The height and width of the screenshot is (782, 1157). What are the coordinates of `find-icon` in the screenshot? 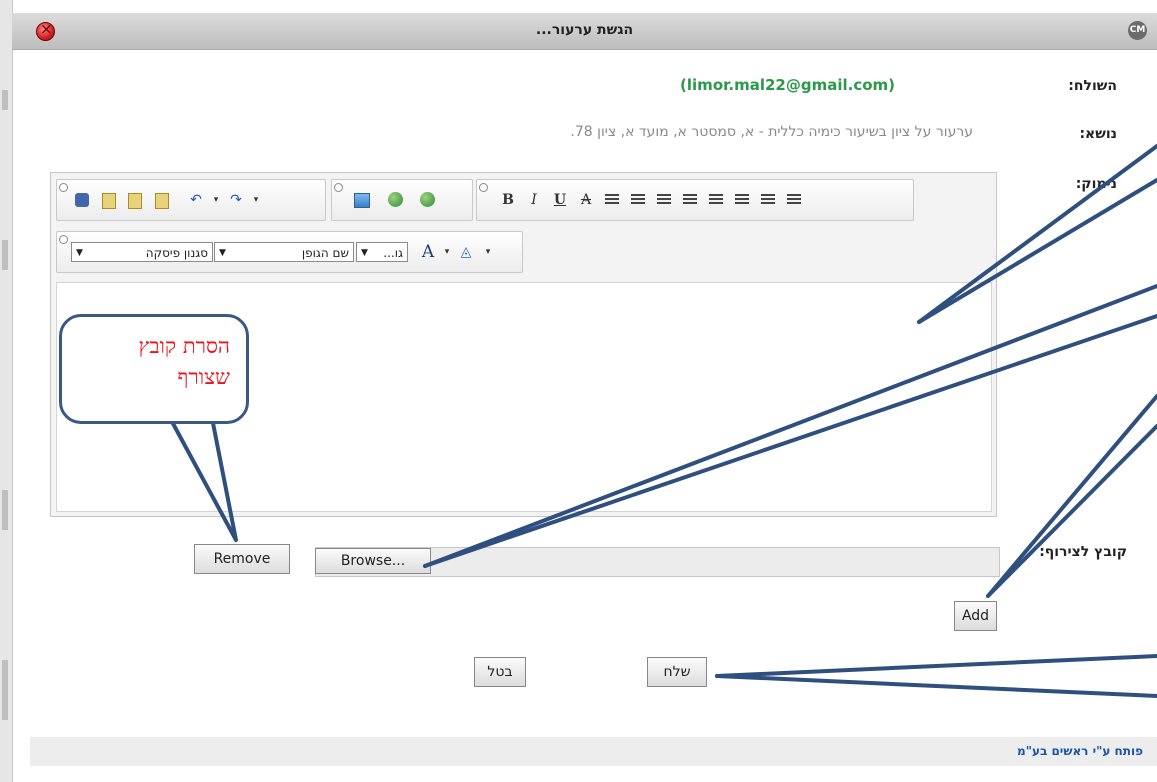 It's located at (82, 200).